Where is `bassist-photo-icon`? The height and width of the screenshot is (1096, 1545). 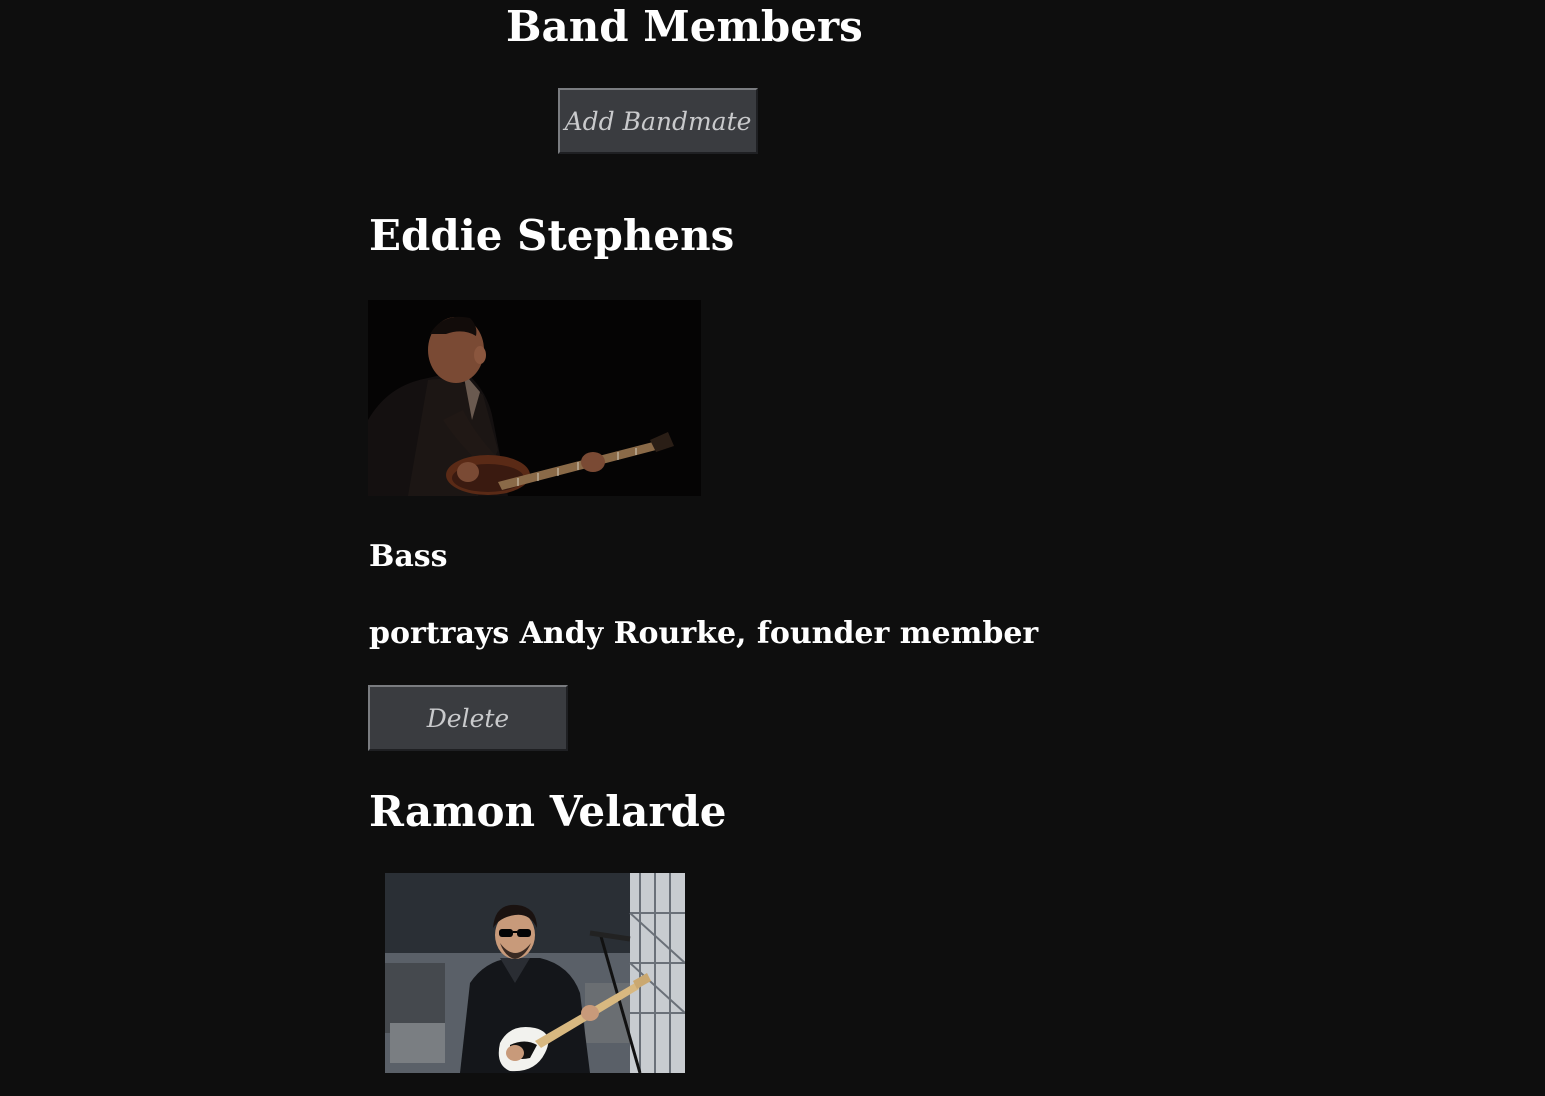
bassist-photo-icon is located at coordinates (534, 398).